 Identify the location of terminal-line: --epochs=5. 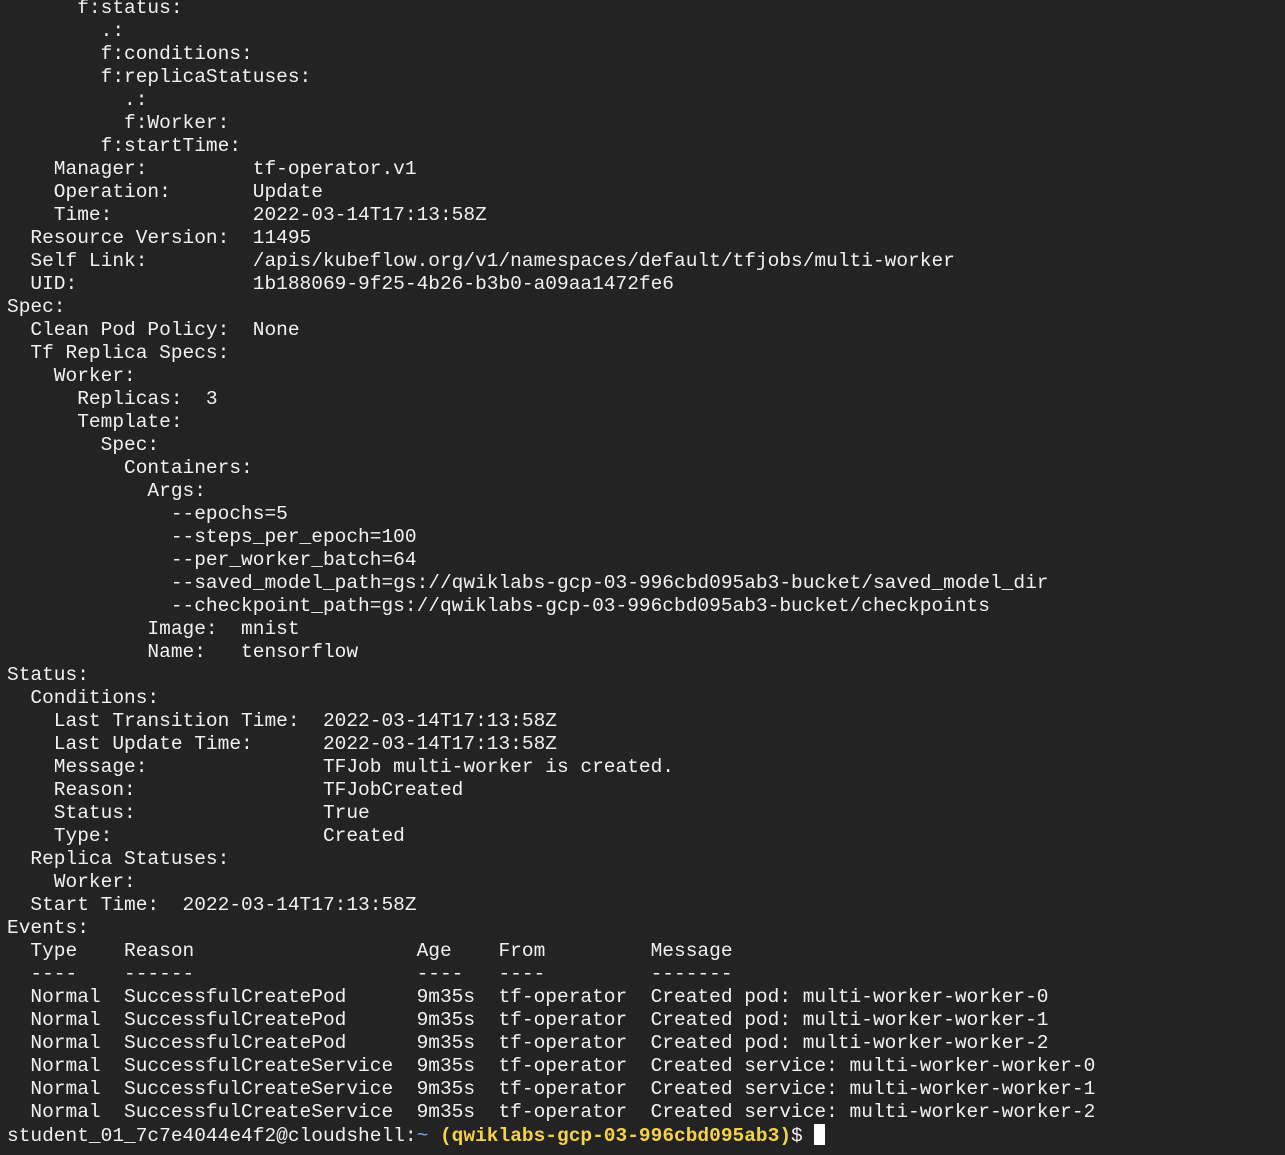
(147, 514).